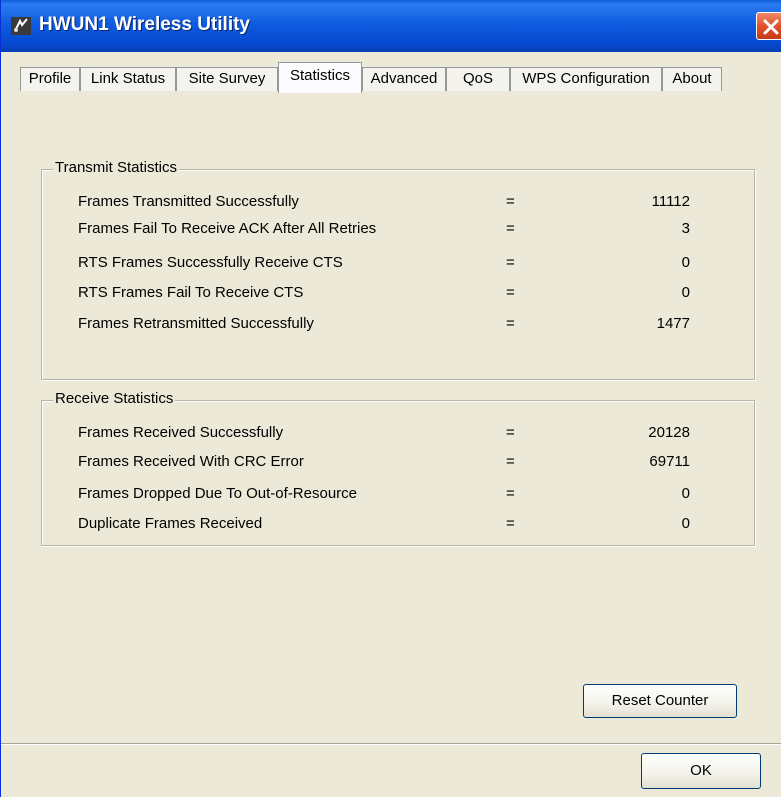  What do you see at coordinates (116, 167) in the screenshot?
I see `transmit-statistics-title: Transmit Statistics` at bounding box center [116, 167].